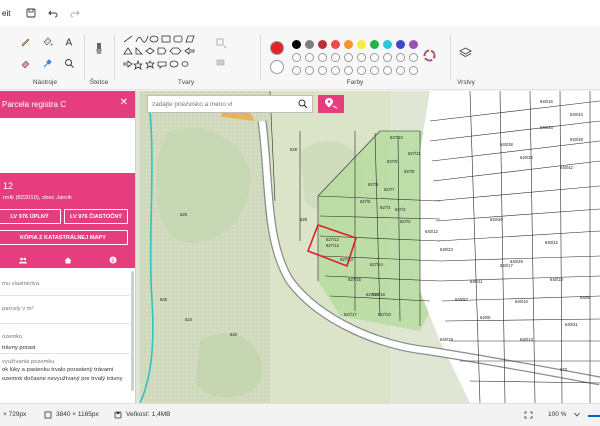 This screenshot has width=600, height=426. I want to click on redo-icon, so click(75, 13).